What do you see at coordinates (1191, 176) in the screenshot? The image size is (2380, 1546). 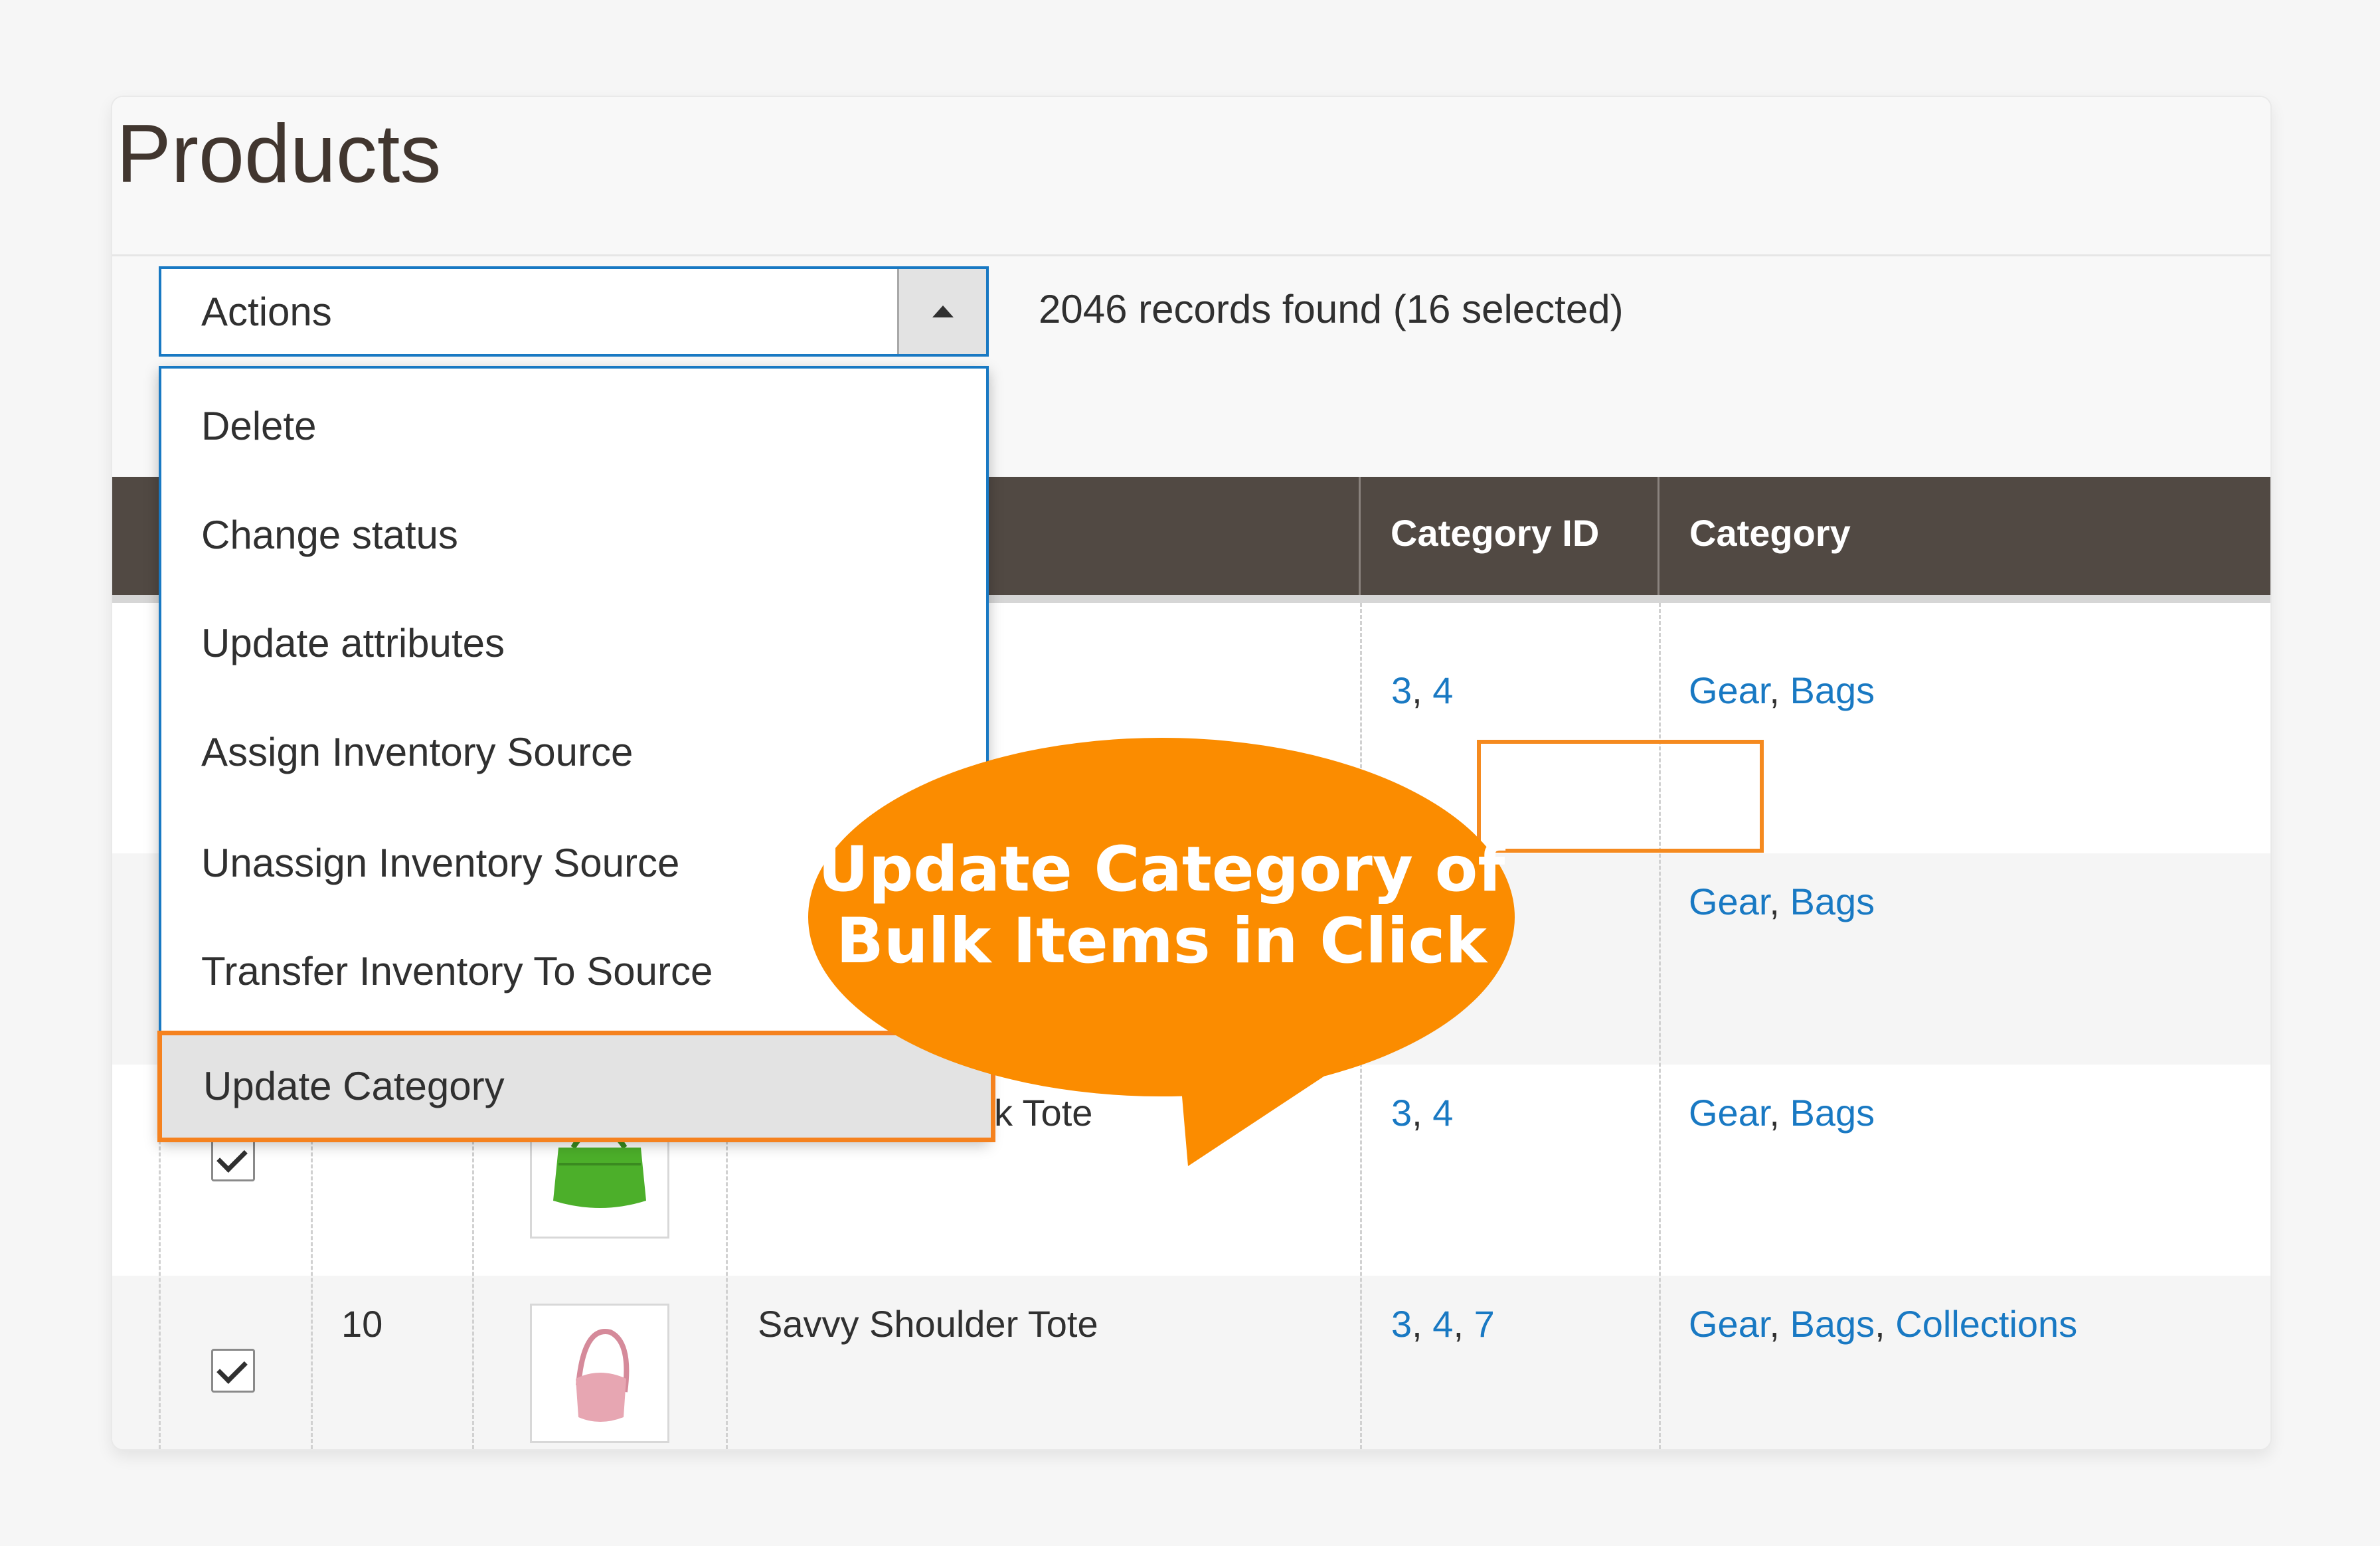 I see `page-header: Products` at bounding box center [1191, 176].